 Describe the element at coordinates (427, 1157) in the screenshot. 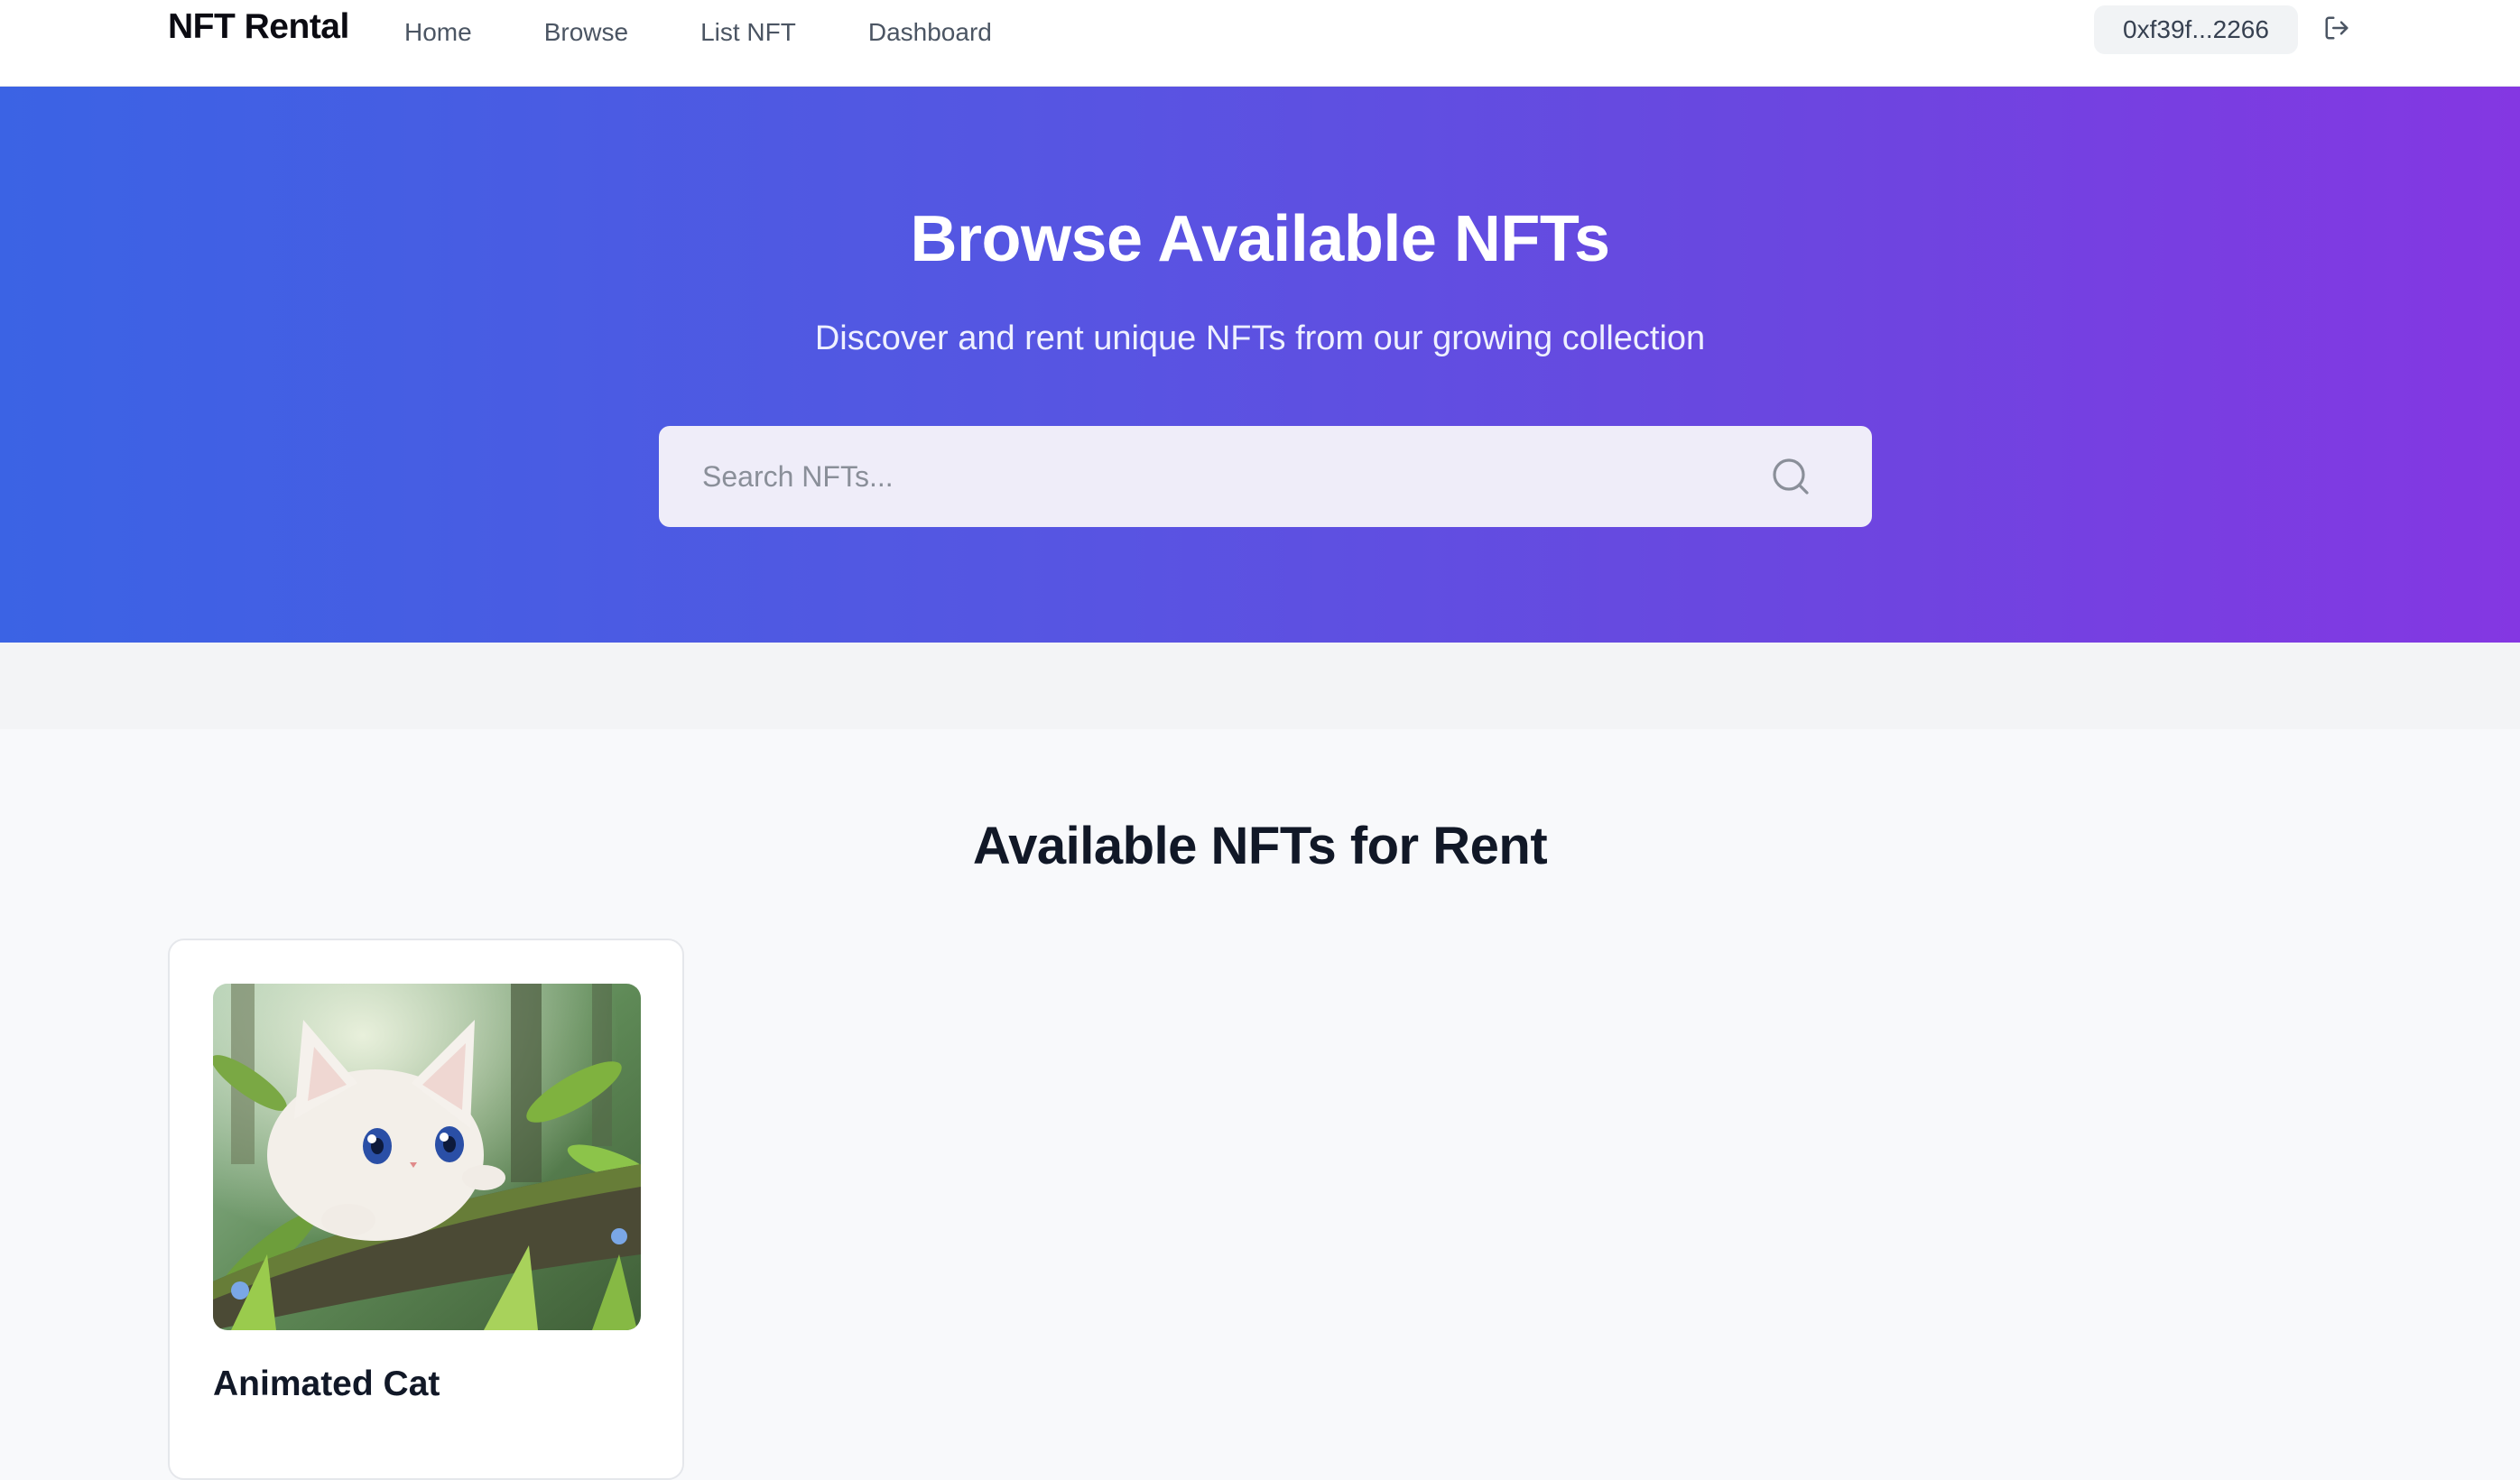

I see `nft-image` at that location.